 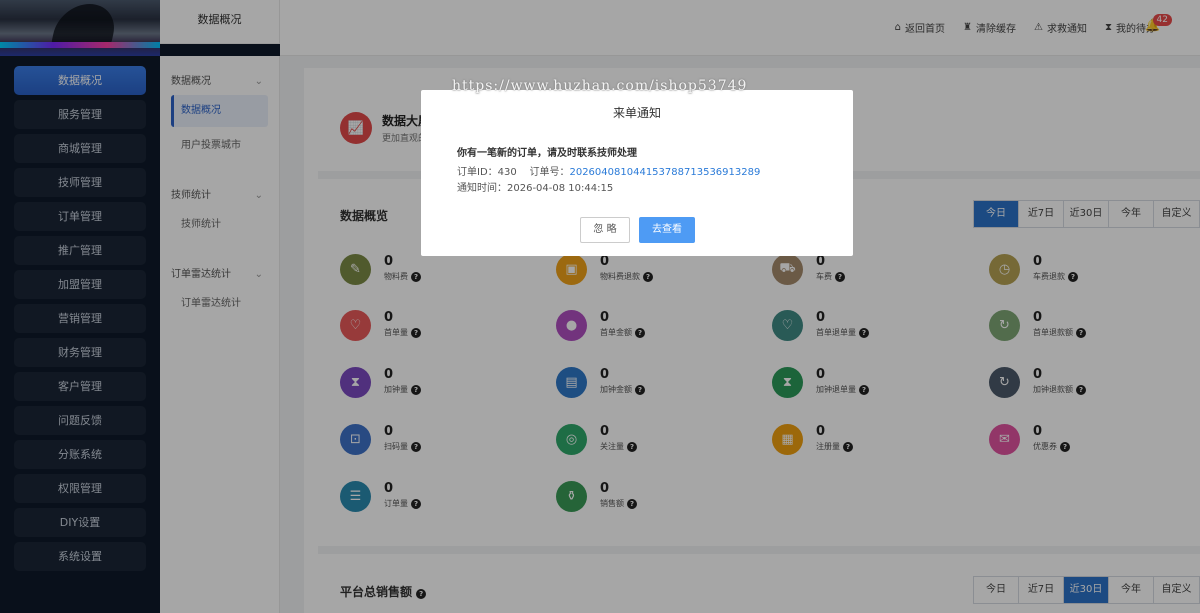 What do you see at coordinates (605, 230) in the screenshot?
I see `ignore-button: 忽 略` at bounding box center [605, 230].